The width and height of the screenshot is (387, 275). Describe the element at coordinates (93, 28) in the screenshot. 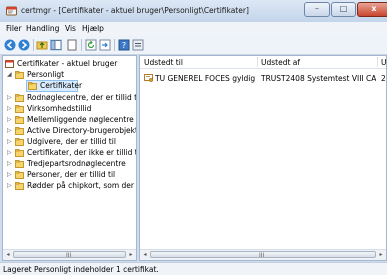

I see `menu-hjaelp: Hjælp` at that location.